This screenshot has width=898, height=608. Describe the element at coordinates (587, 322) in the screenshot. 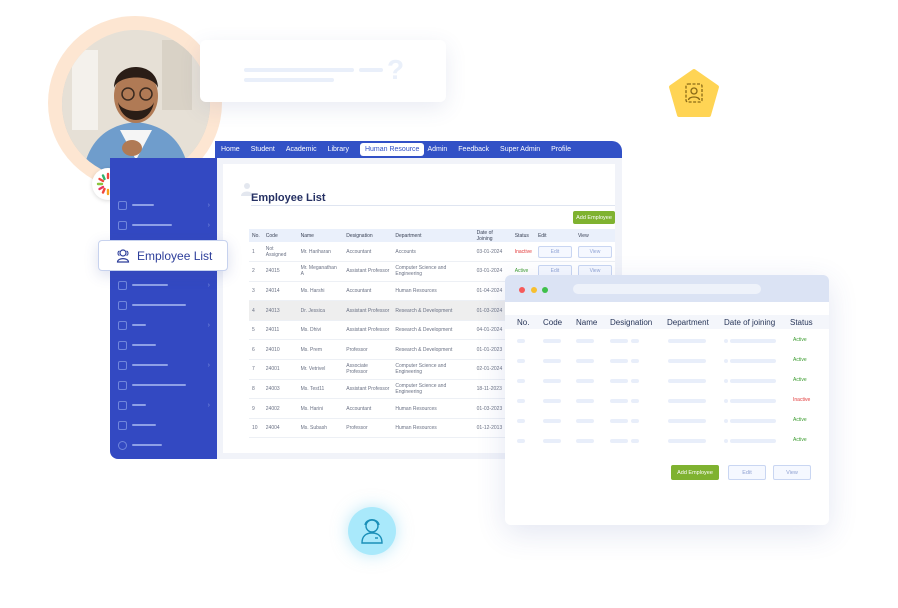

I see `card-col-name: Name` at that location.